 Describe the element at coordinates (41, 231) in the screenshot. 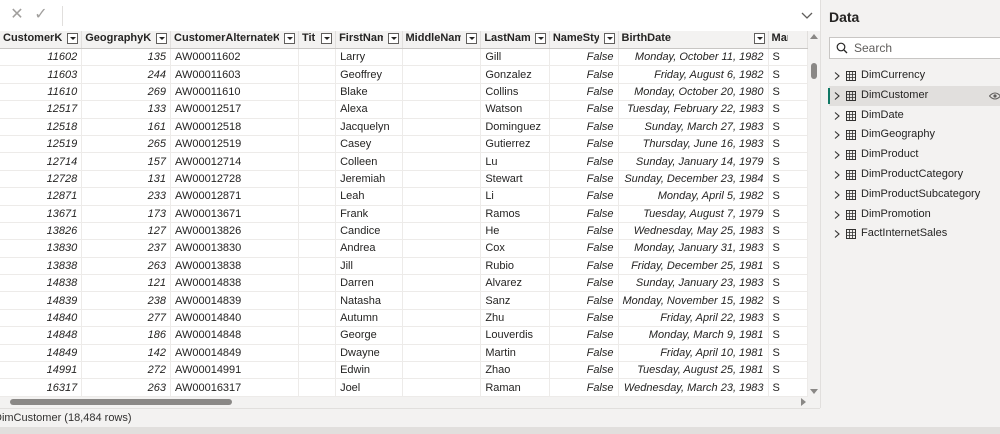

I see `table-cell: 13826` at that location.